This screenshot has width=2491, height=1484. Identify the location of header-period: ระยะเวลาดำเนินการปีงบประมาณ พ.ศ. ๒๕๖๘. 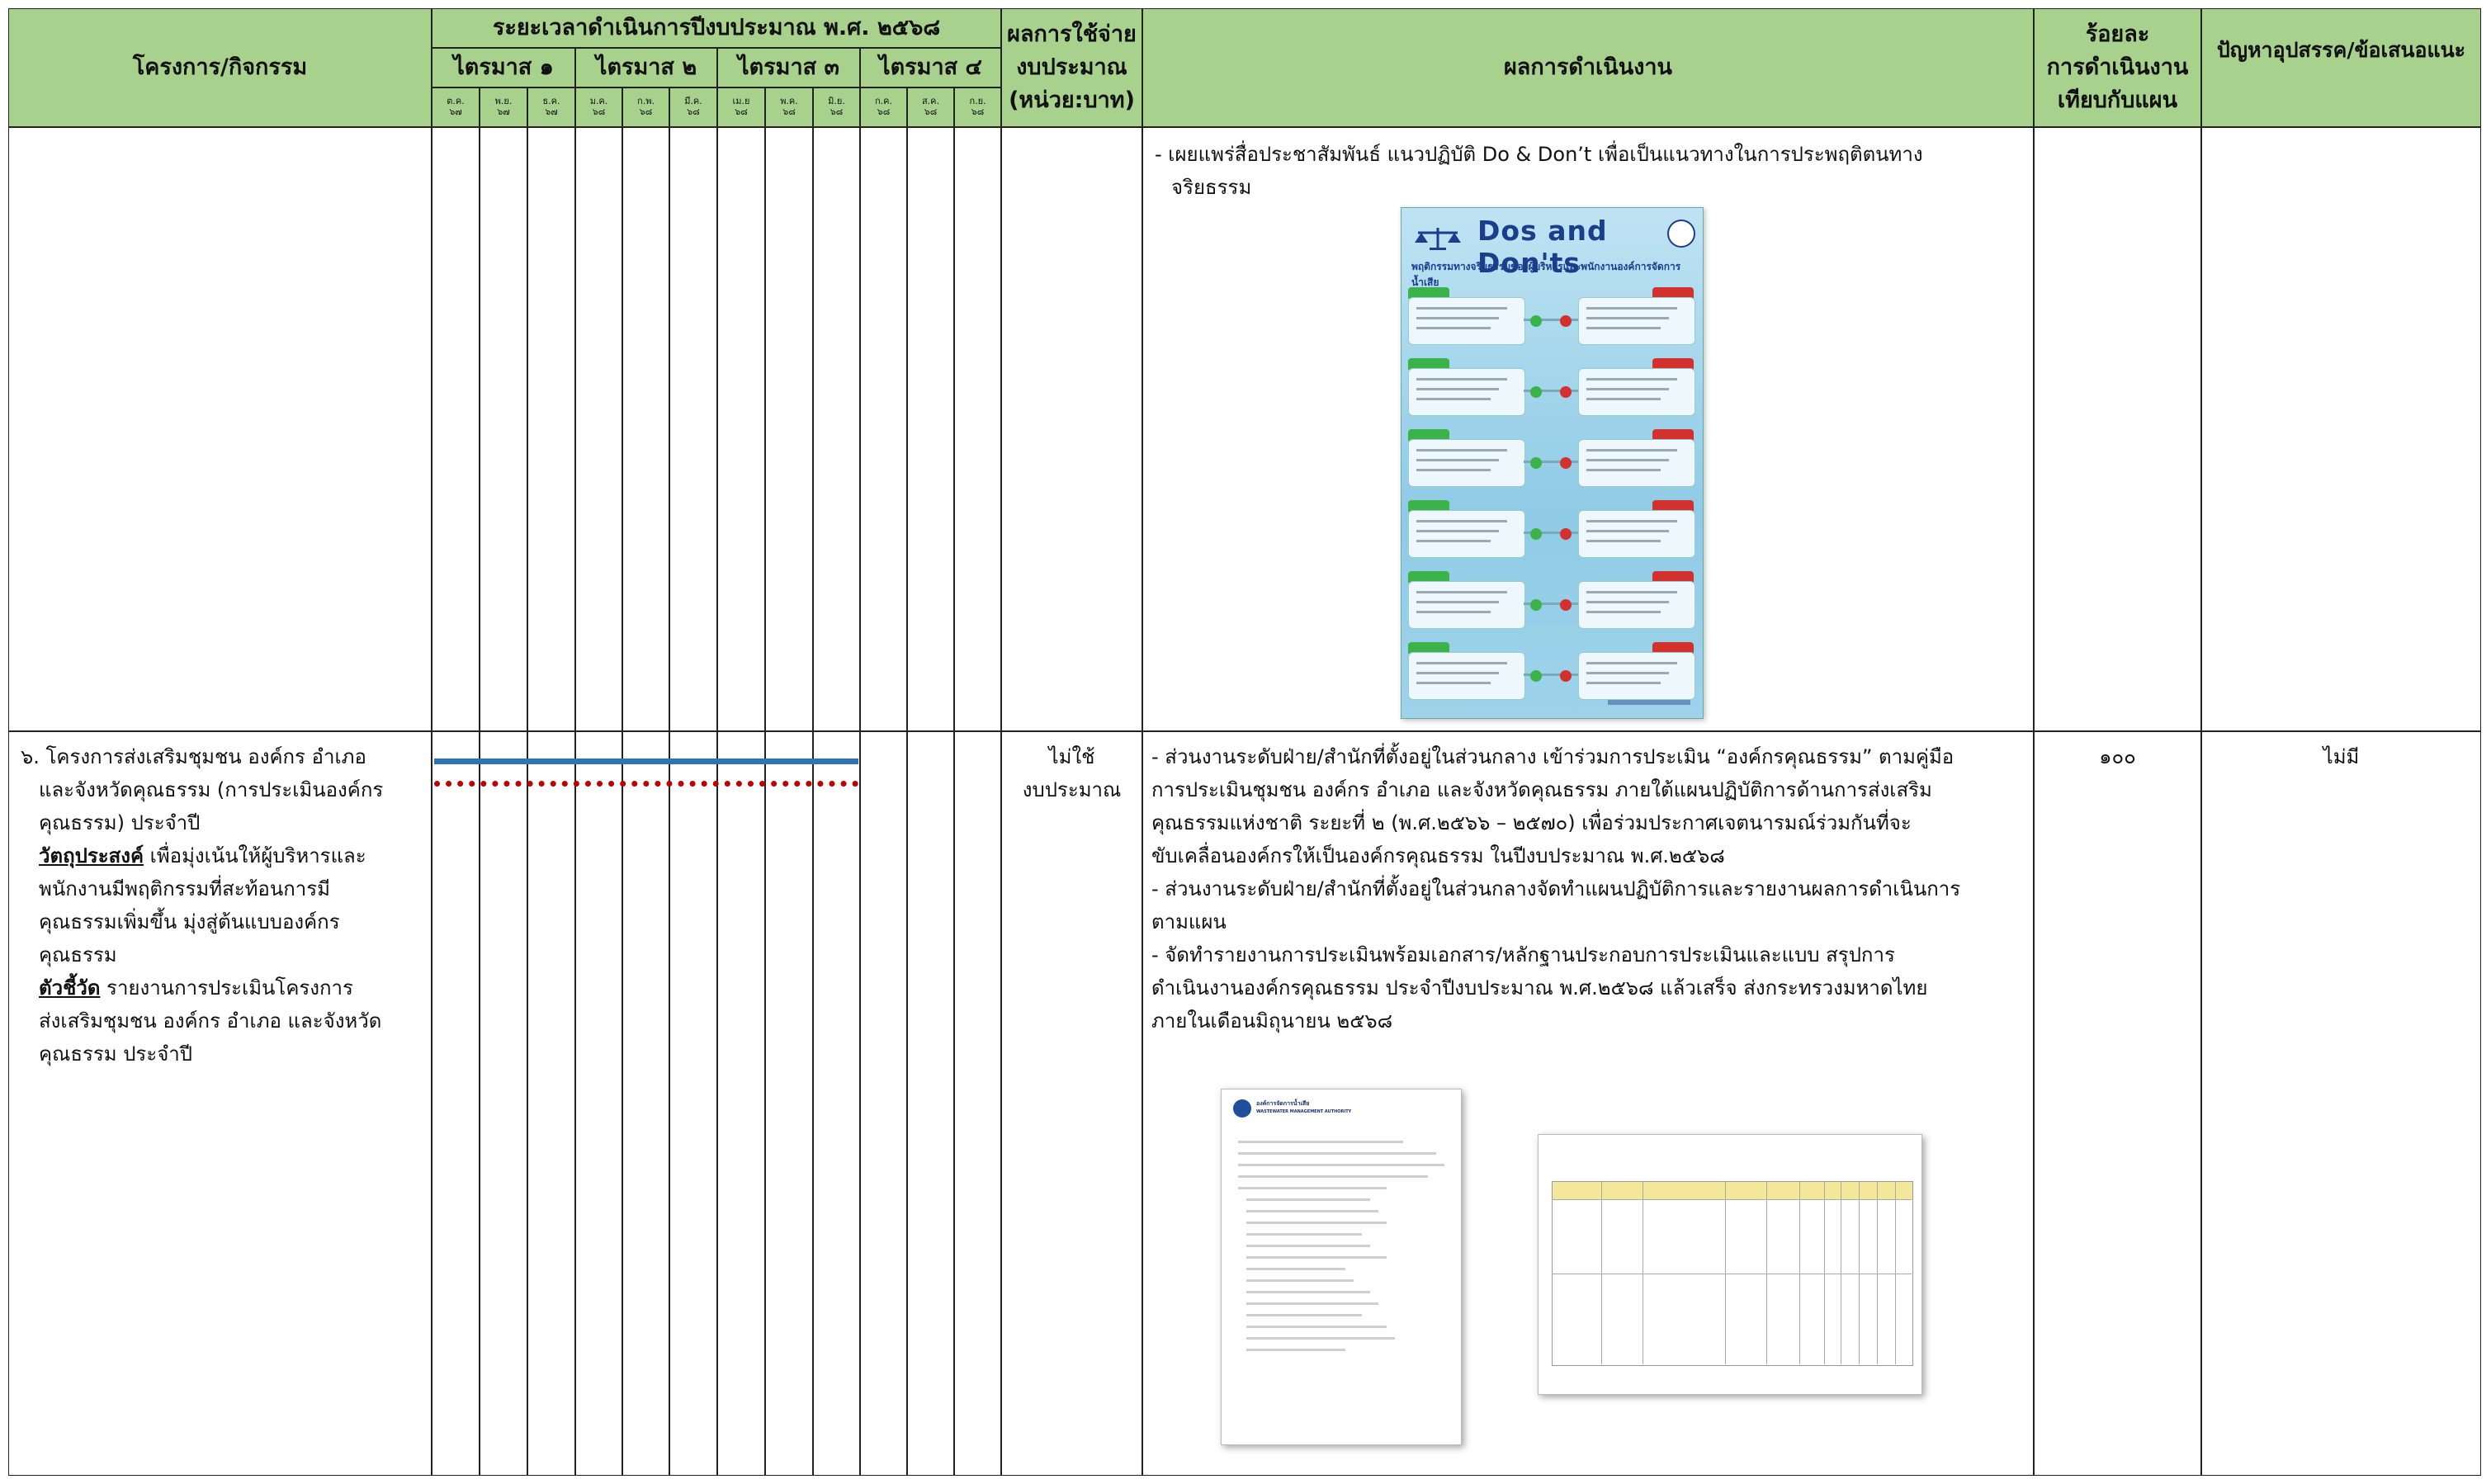
(716, 28).